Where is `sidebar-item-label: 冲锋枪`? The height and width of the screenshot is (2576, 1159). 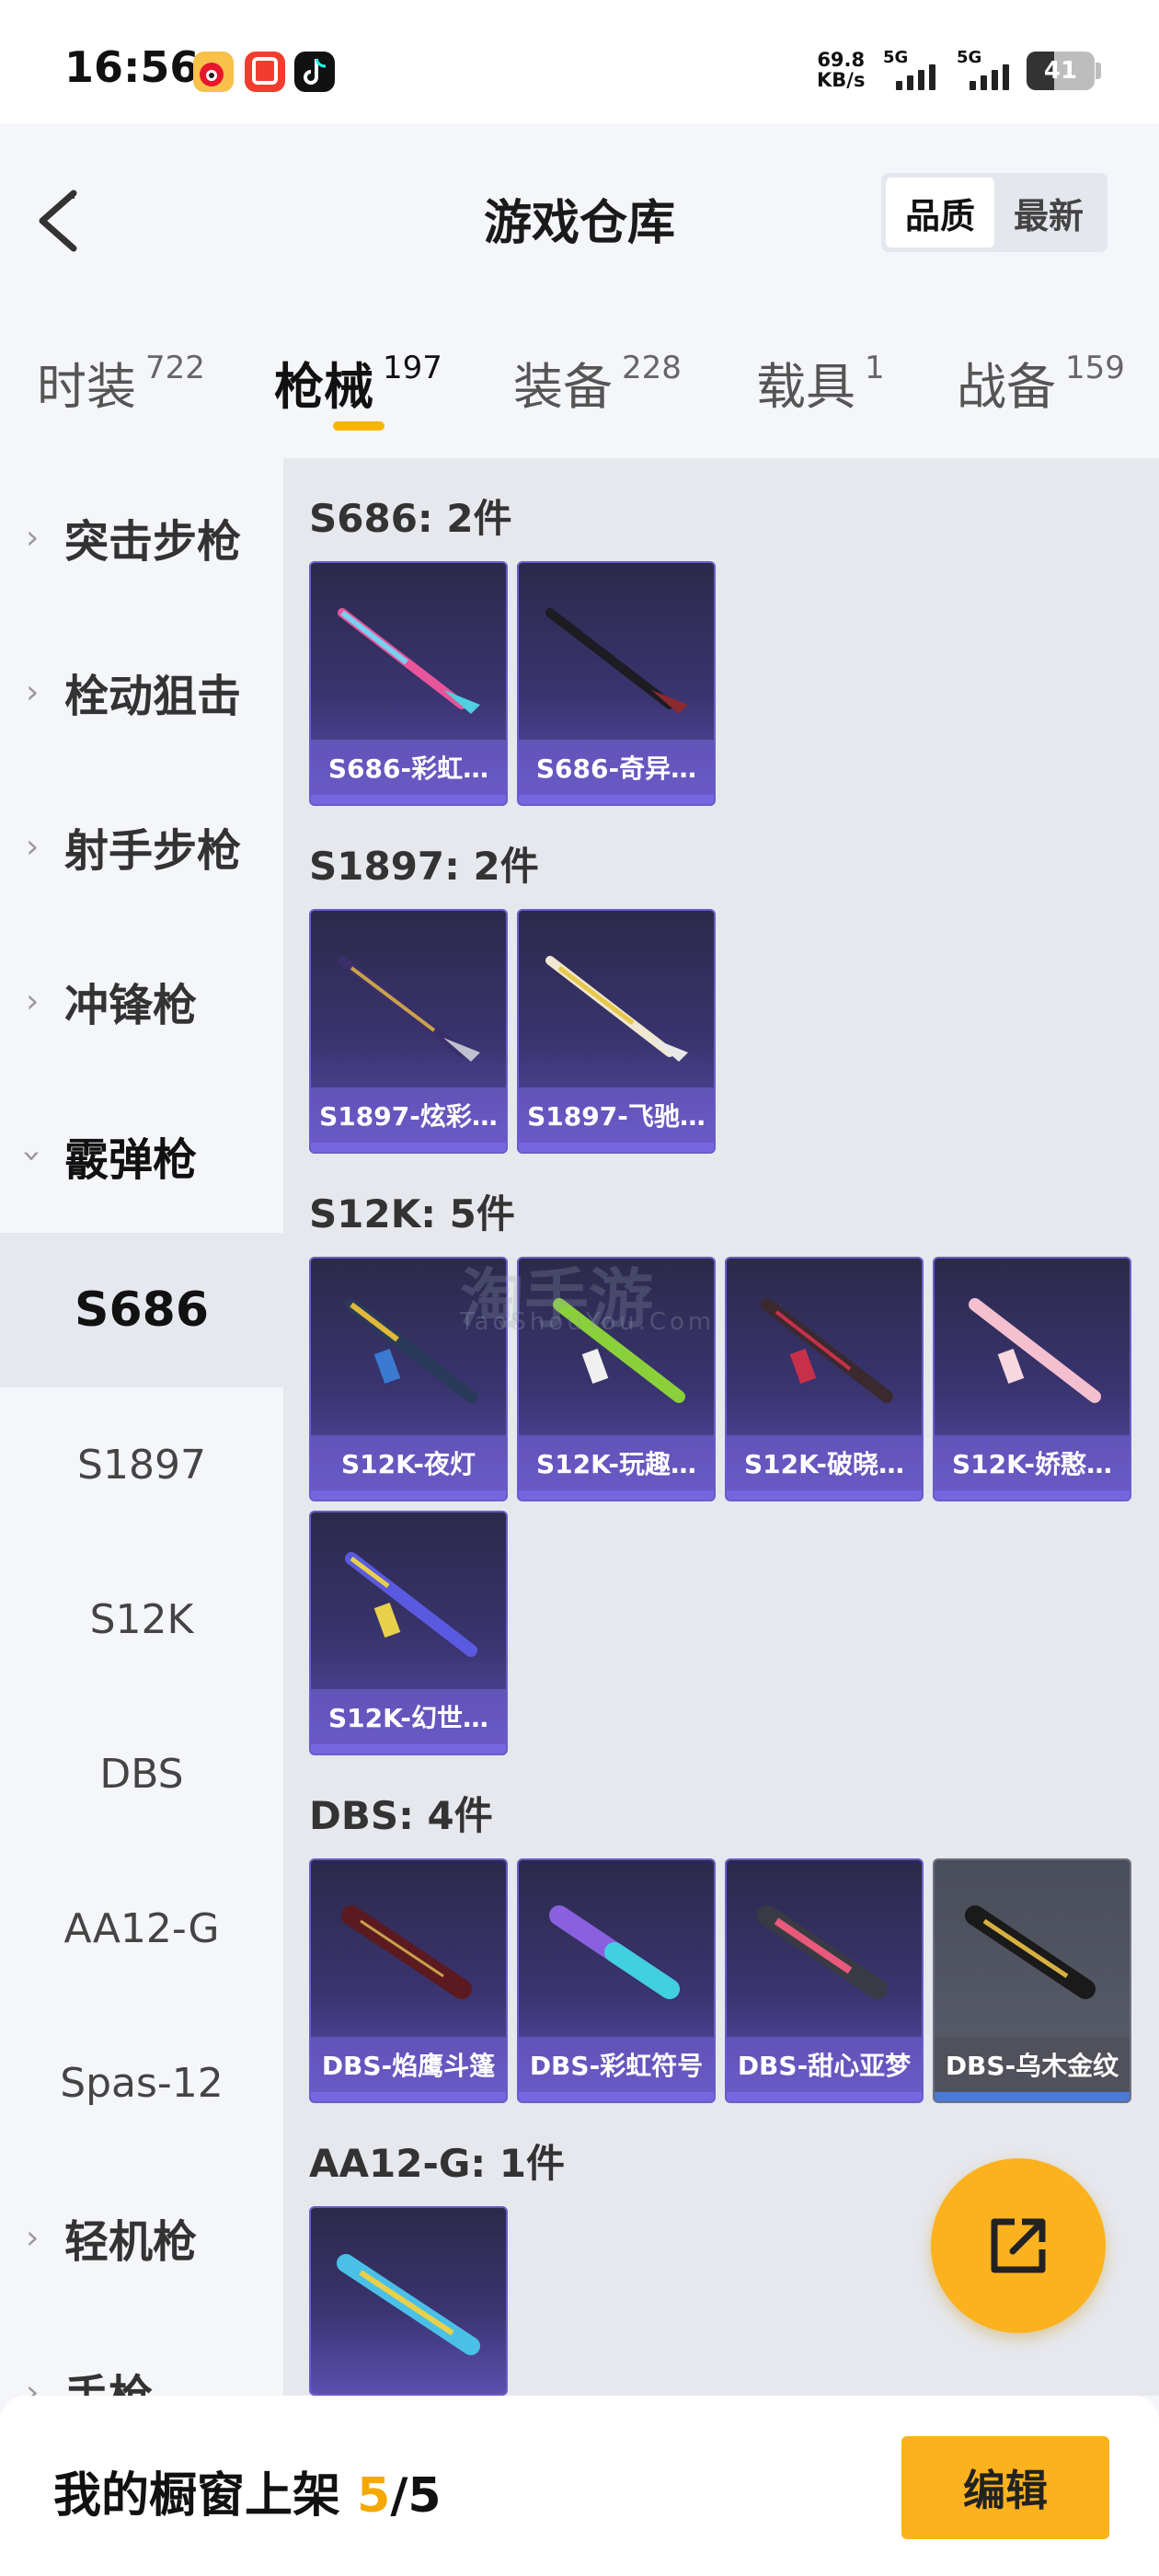 sidebar-item-label: 冲锋枪 is located at coordinates (131, 1005).